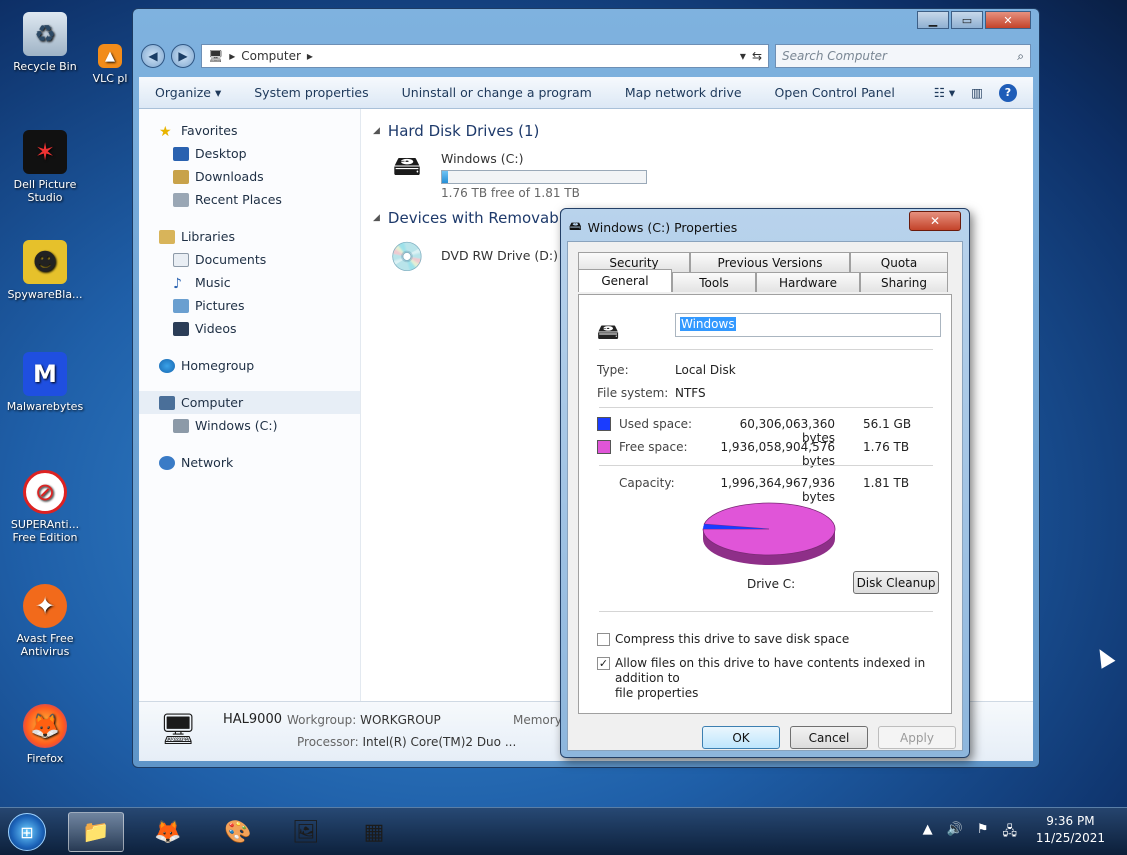  What do you see at coordinates (249, 282) in the screenshot?
I see `nav-music: ♪ Music` at bounding box center [249, 282].